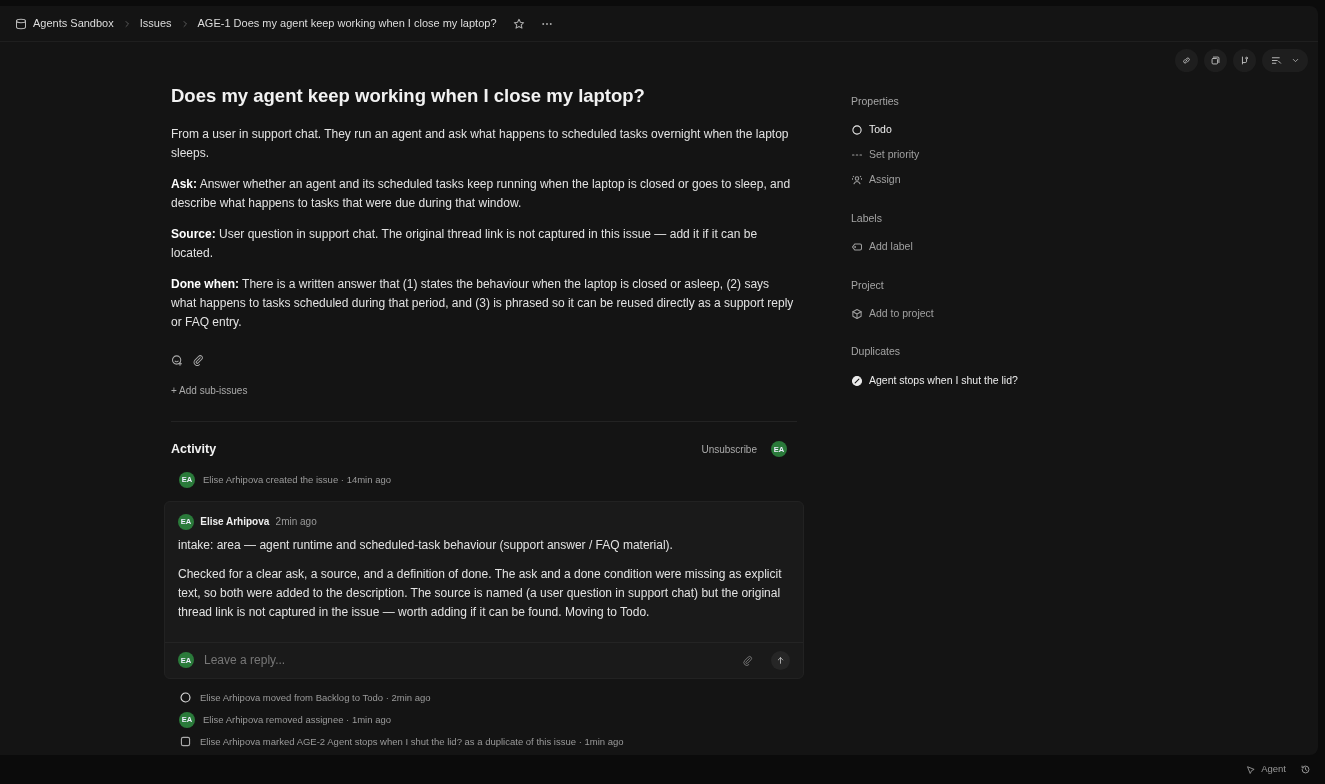 The width and height of the screenshot is (1325, 784). I want to click on activity-event: Elise Arhipova moved from Backlog to Todo · 2min ago, so click(315, 697).